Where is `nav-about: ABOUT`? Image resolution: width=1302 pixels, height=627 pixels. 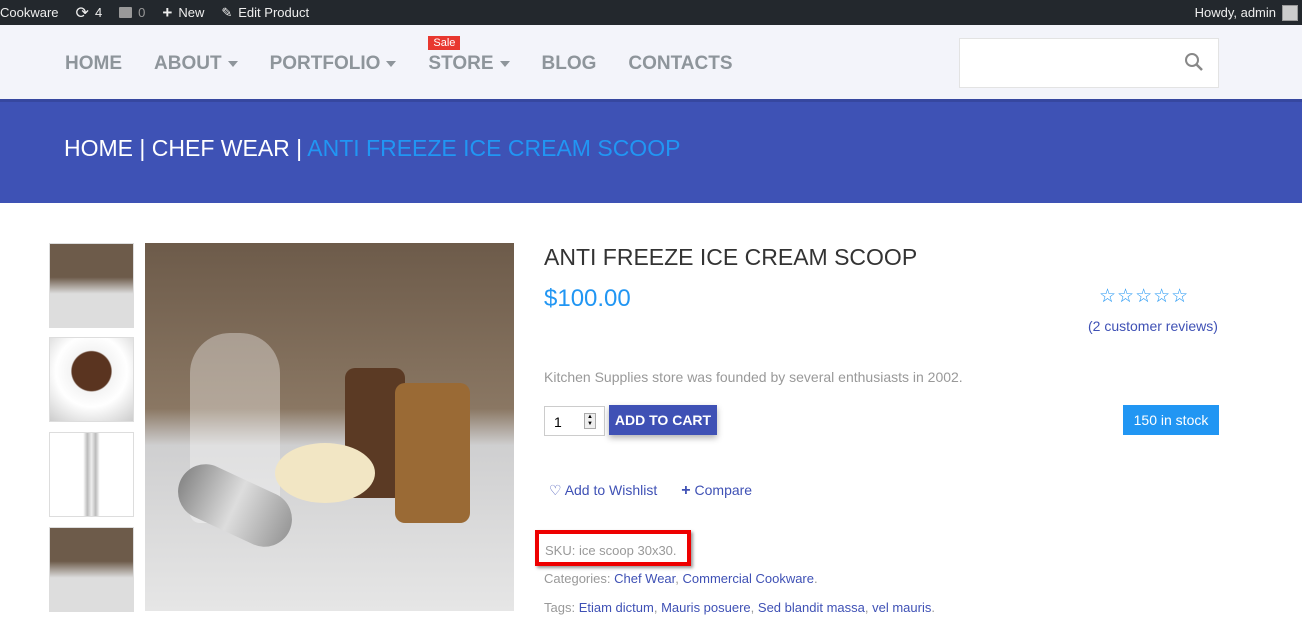 nav-about: ABOUT is located at coordinates (196, 64).